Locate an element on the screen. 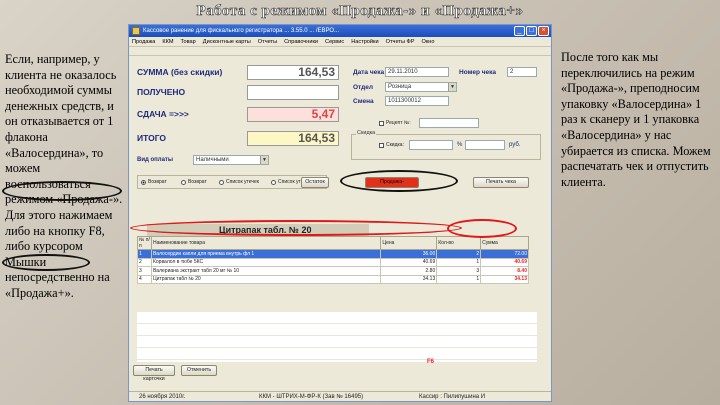 The image size is (720, 405). discount-group-title: Скидка is located at coordinates (366, 133).